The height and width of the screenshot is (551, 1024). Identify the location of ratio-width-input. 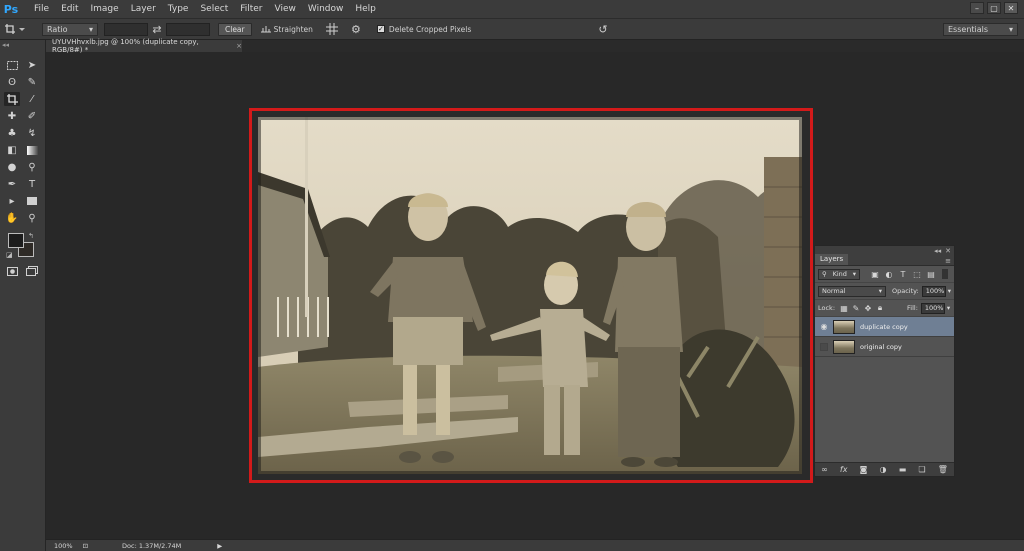
(126, 29).